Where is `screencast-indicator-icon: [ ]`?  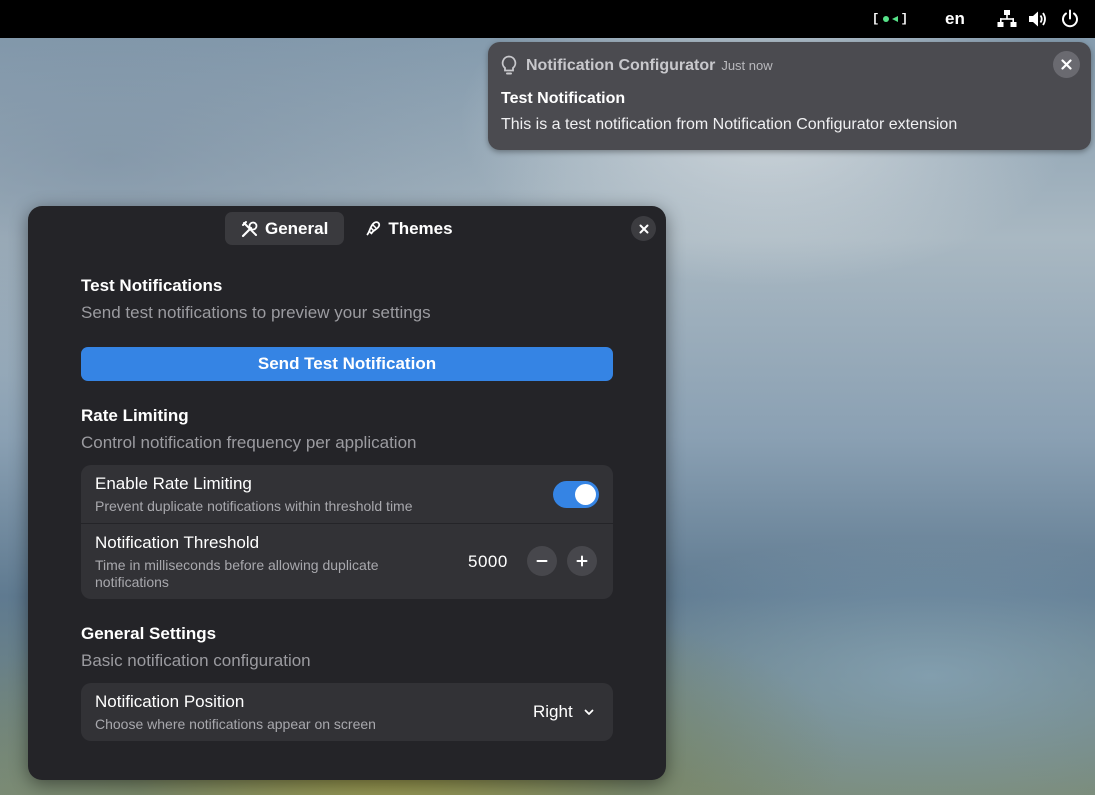 screencast-indicator-icon: [ ] is located at coordinates (890, 19).